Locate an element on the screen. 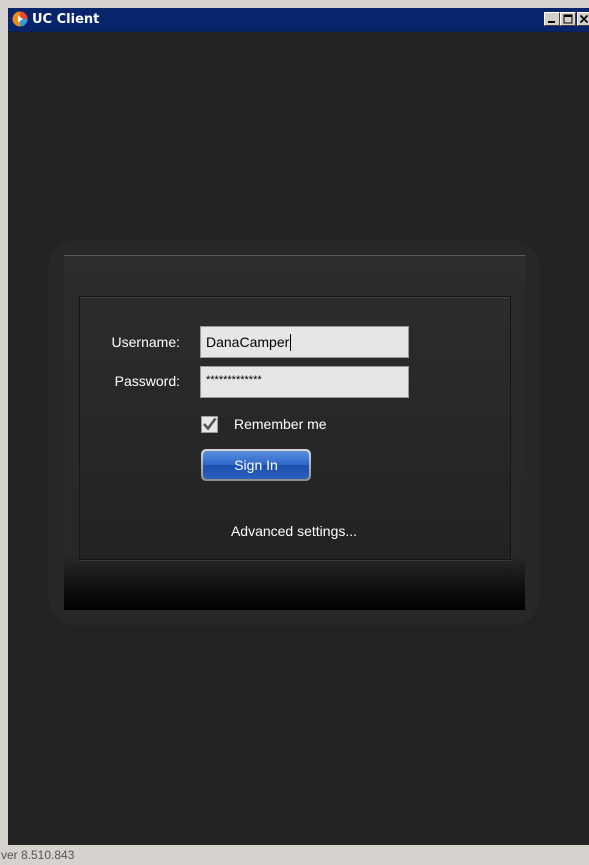  password-label: Password: is located at coordinates (147, 381).